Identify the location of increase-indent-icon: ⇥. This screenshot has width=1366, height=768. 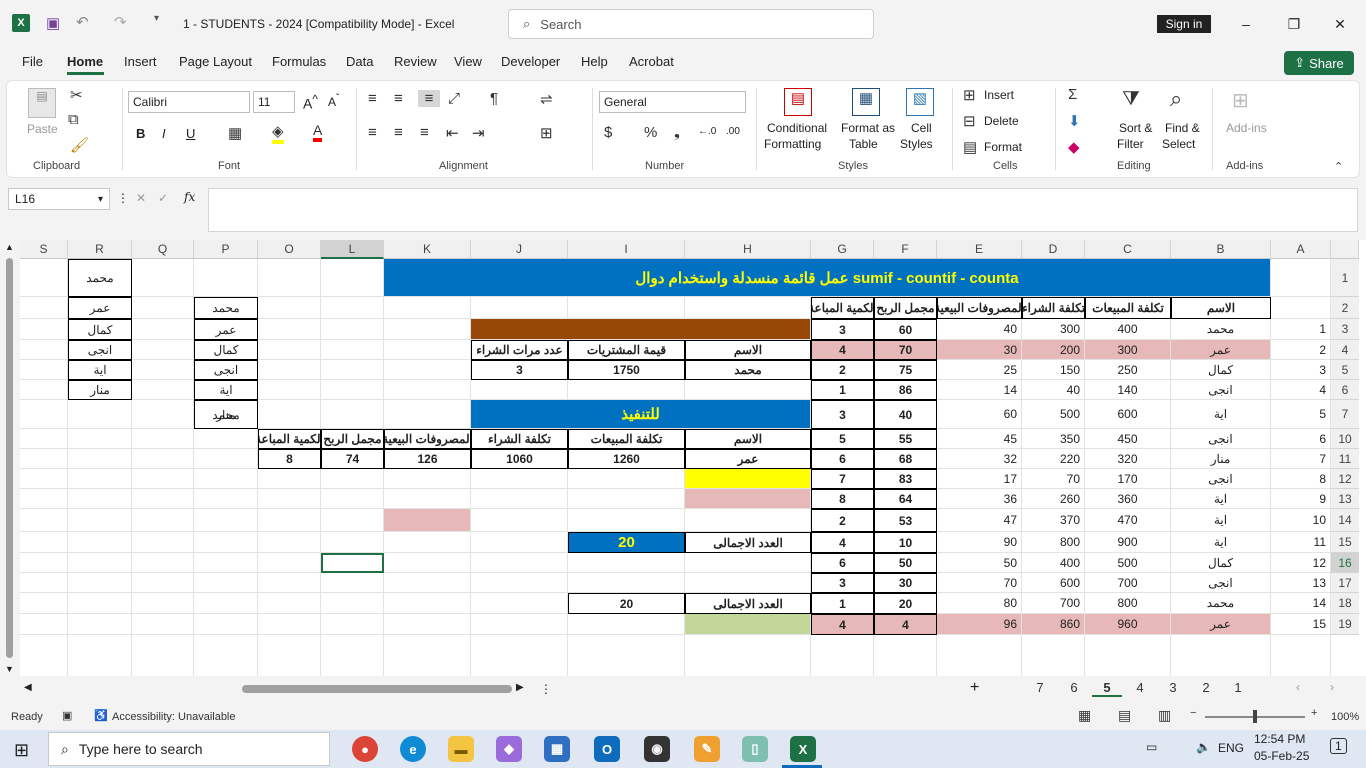
(478, 133).